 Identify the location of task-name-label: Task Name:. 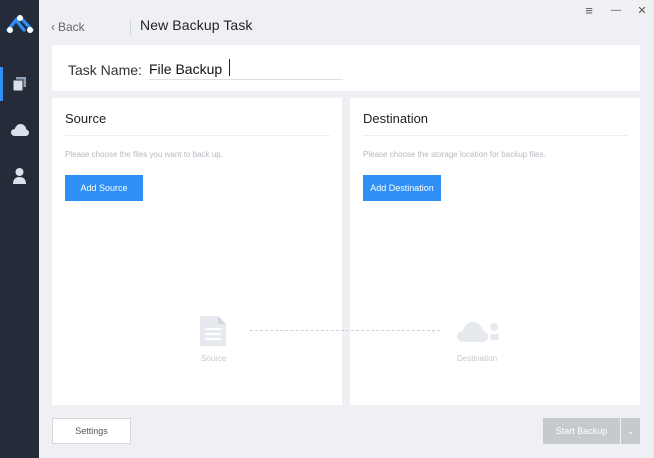
(105, 70).